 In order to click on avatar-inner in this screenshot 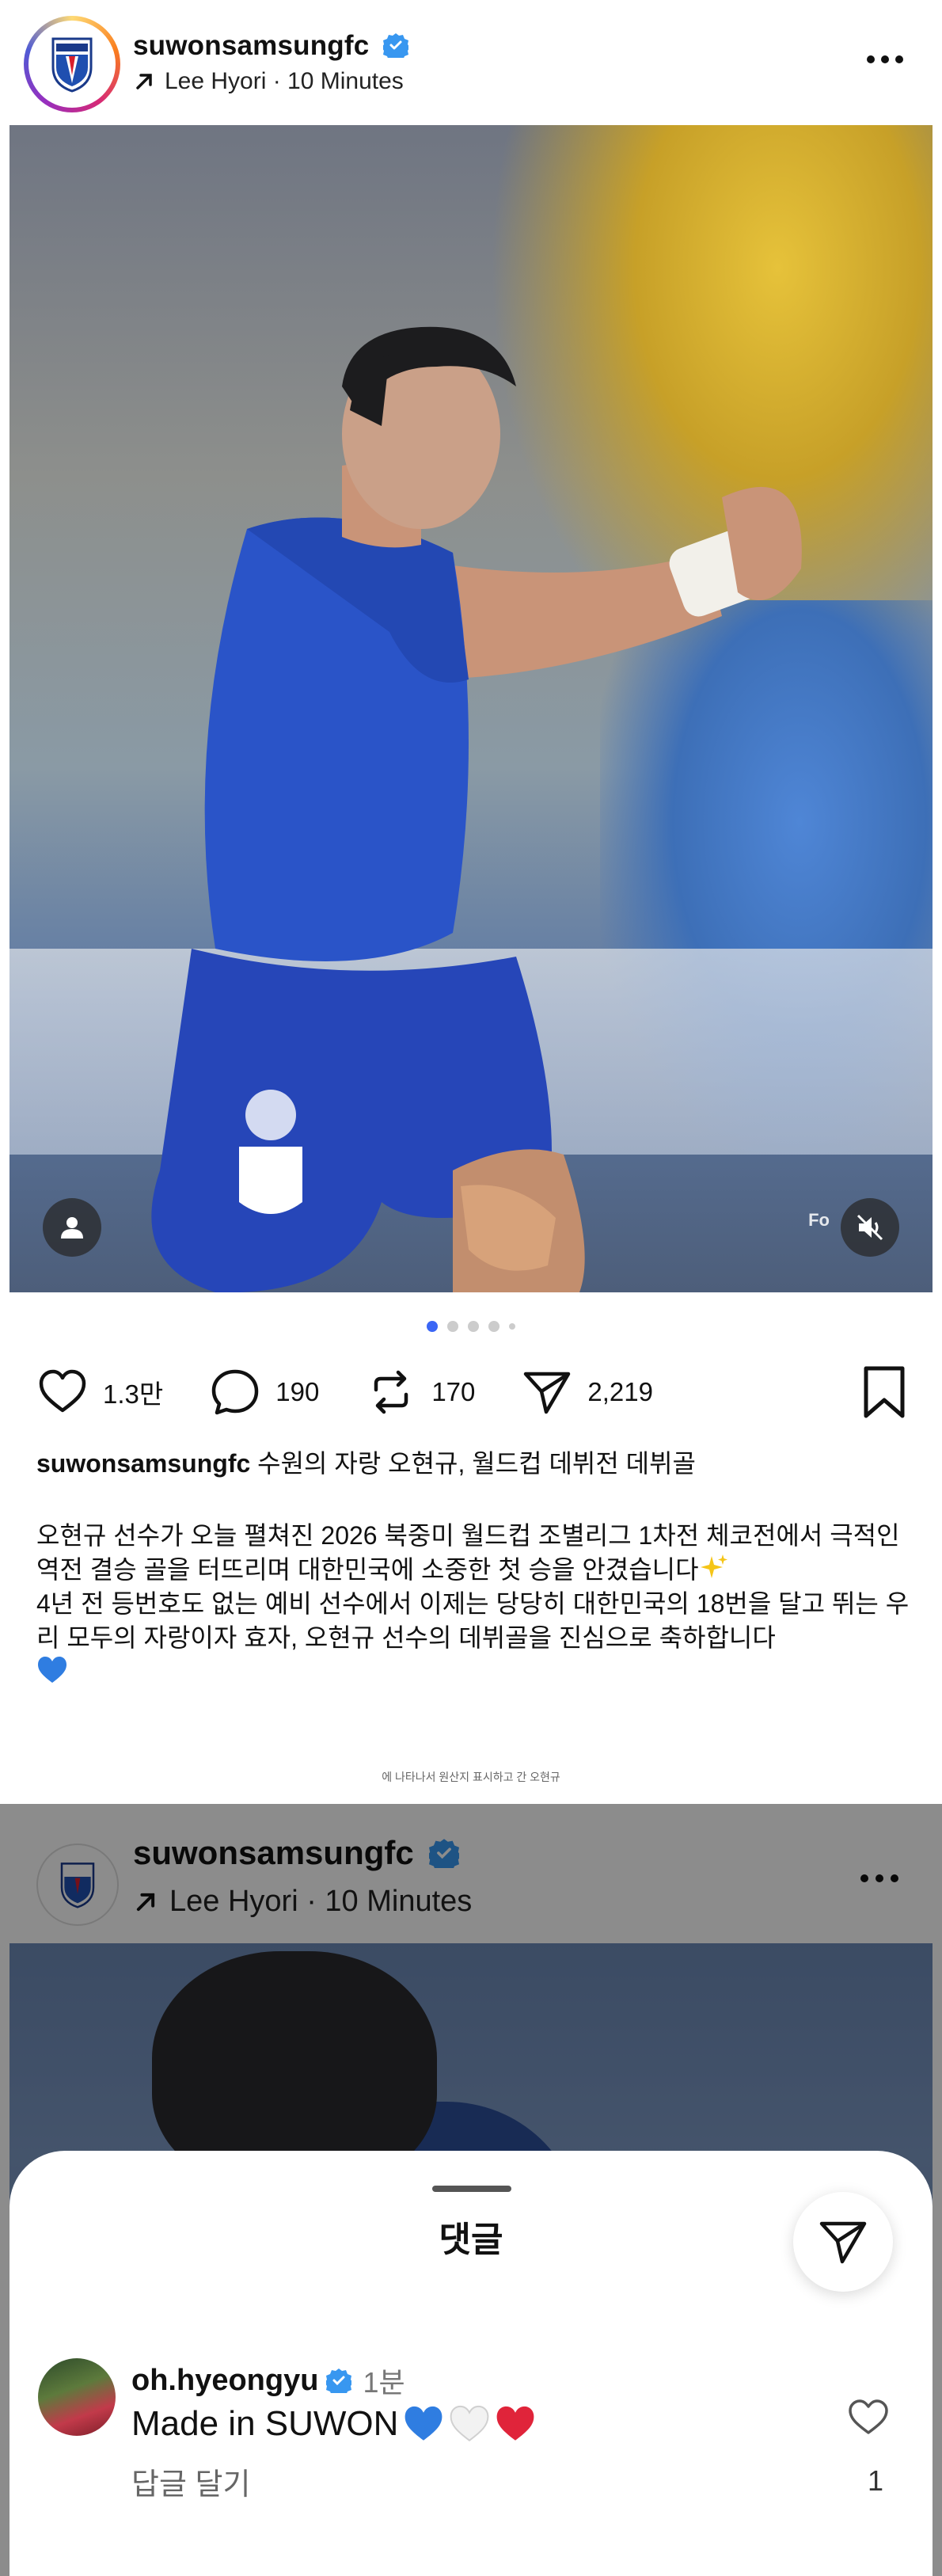, I will do `click(72, 64)`.